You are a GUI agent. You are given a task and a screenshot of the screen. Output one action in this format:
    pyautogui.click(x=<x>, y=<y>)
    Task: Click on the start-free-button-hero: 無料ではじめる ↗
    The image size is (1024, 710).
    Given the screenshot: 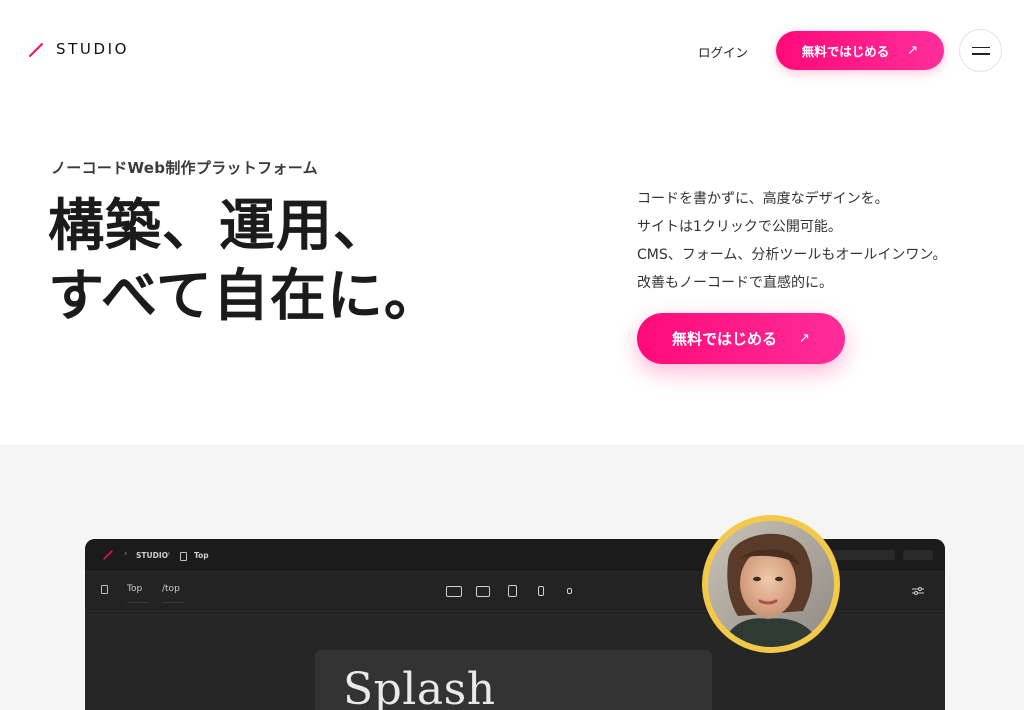 What is the action you would take?
    pyautogui.click(x=741, y=338)
    